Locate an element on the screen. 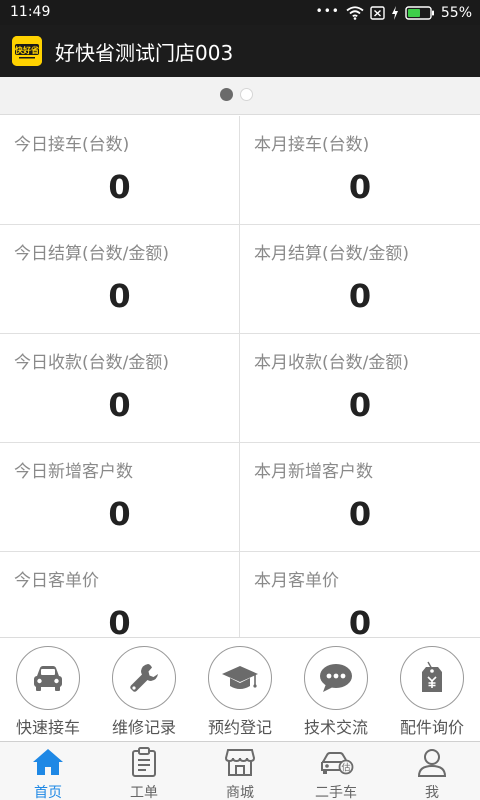 Image resolution: width=480 pixels, height=800 pixels. used-car-badge: 估 is located at coordinates (345, 768).